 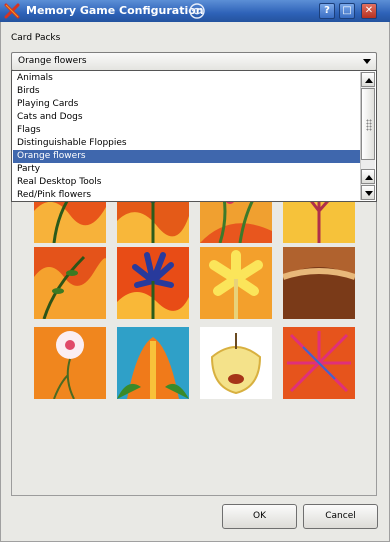 I want to click on swirl-icon, so click(x=197, y=11).